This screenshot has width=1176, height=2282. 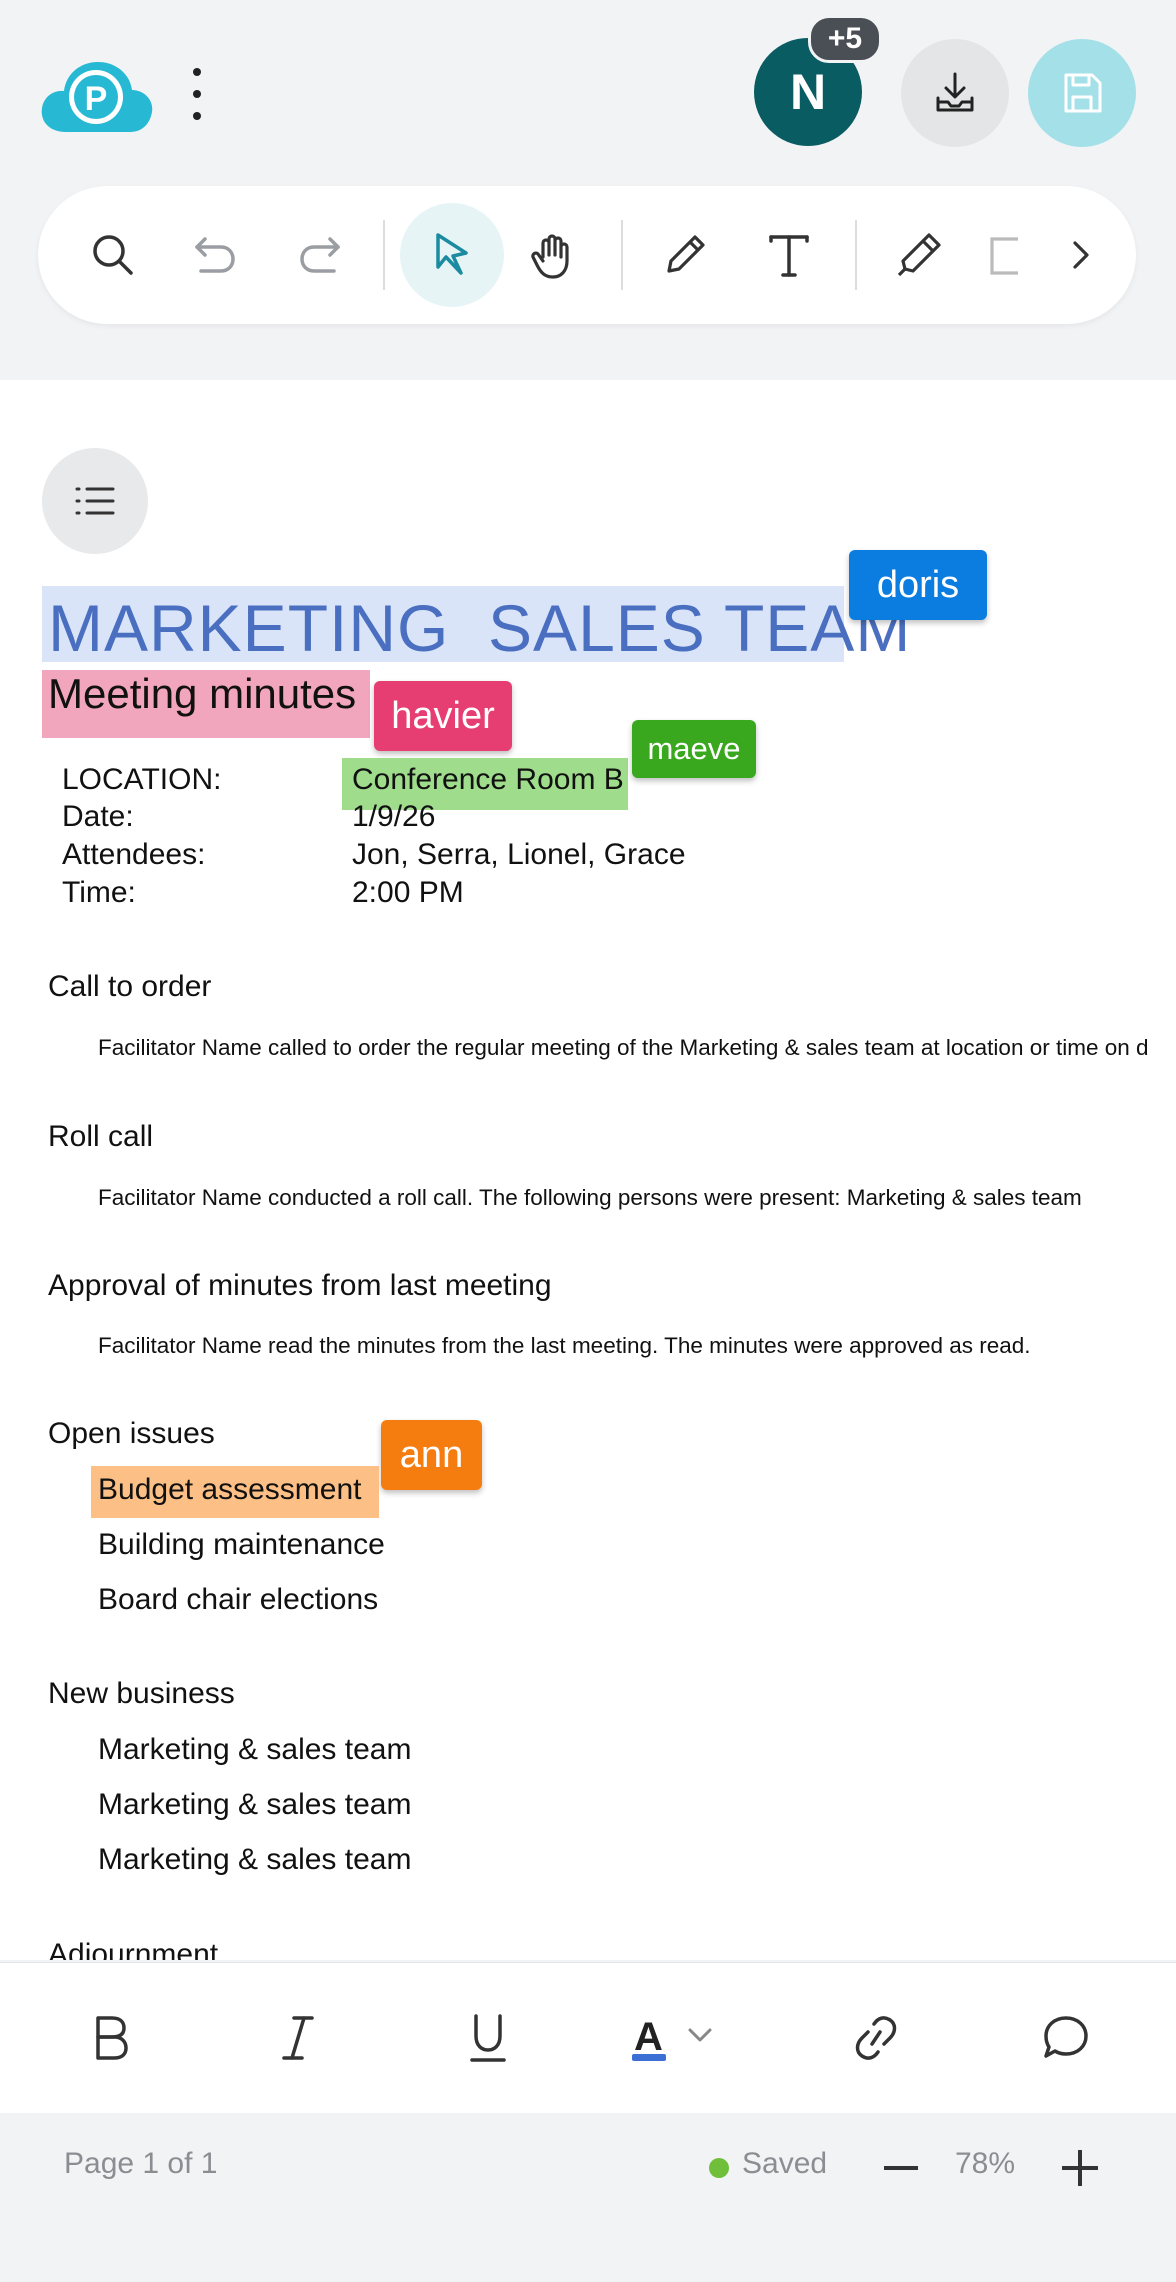 I want to click on annotation-toolbar, so click(x=587, y=255).